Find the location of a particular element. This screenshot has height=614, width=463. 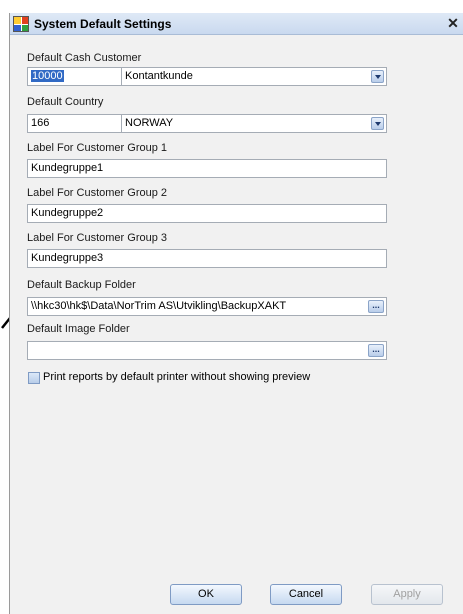

apply-button-label: Apply is located at coordinates (407, 594).